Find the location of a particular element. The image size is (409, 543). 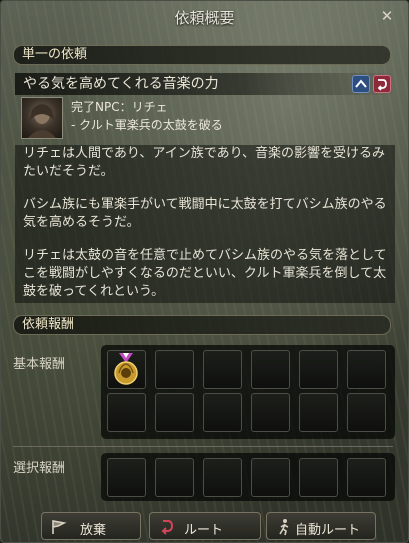

flag-icon is located at coordinates (59, 527).